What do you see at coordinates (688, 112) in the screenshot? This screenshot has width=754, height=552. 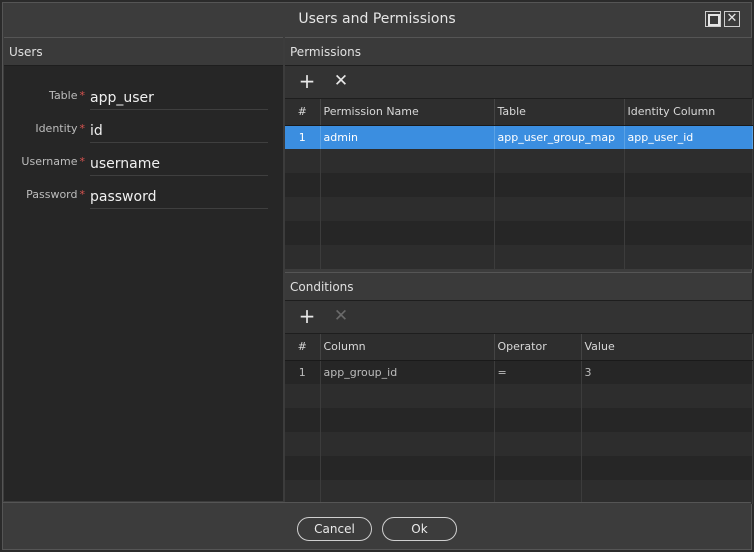 I see `column-header-identity-column: Identity Column` at bounding box center [688, 112].